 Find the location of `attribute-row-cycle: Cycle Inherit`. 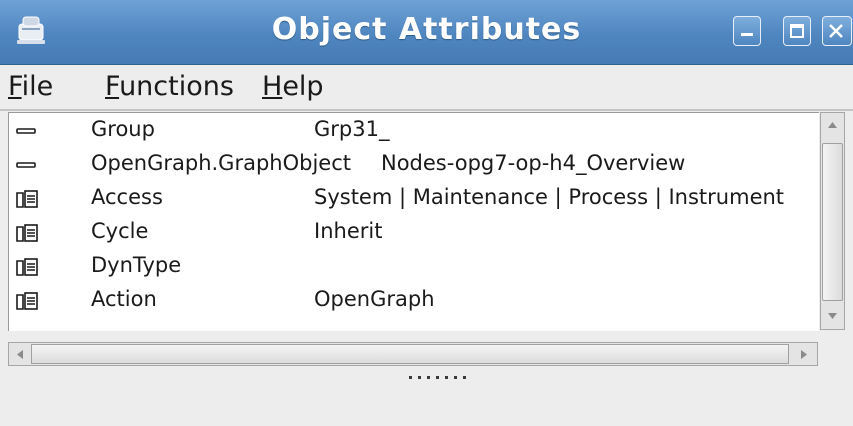

attribute-row-cycle: Cycle Inherit is located at coordinates (414, 232).